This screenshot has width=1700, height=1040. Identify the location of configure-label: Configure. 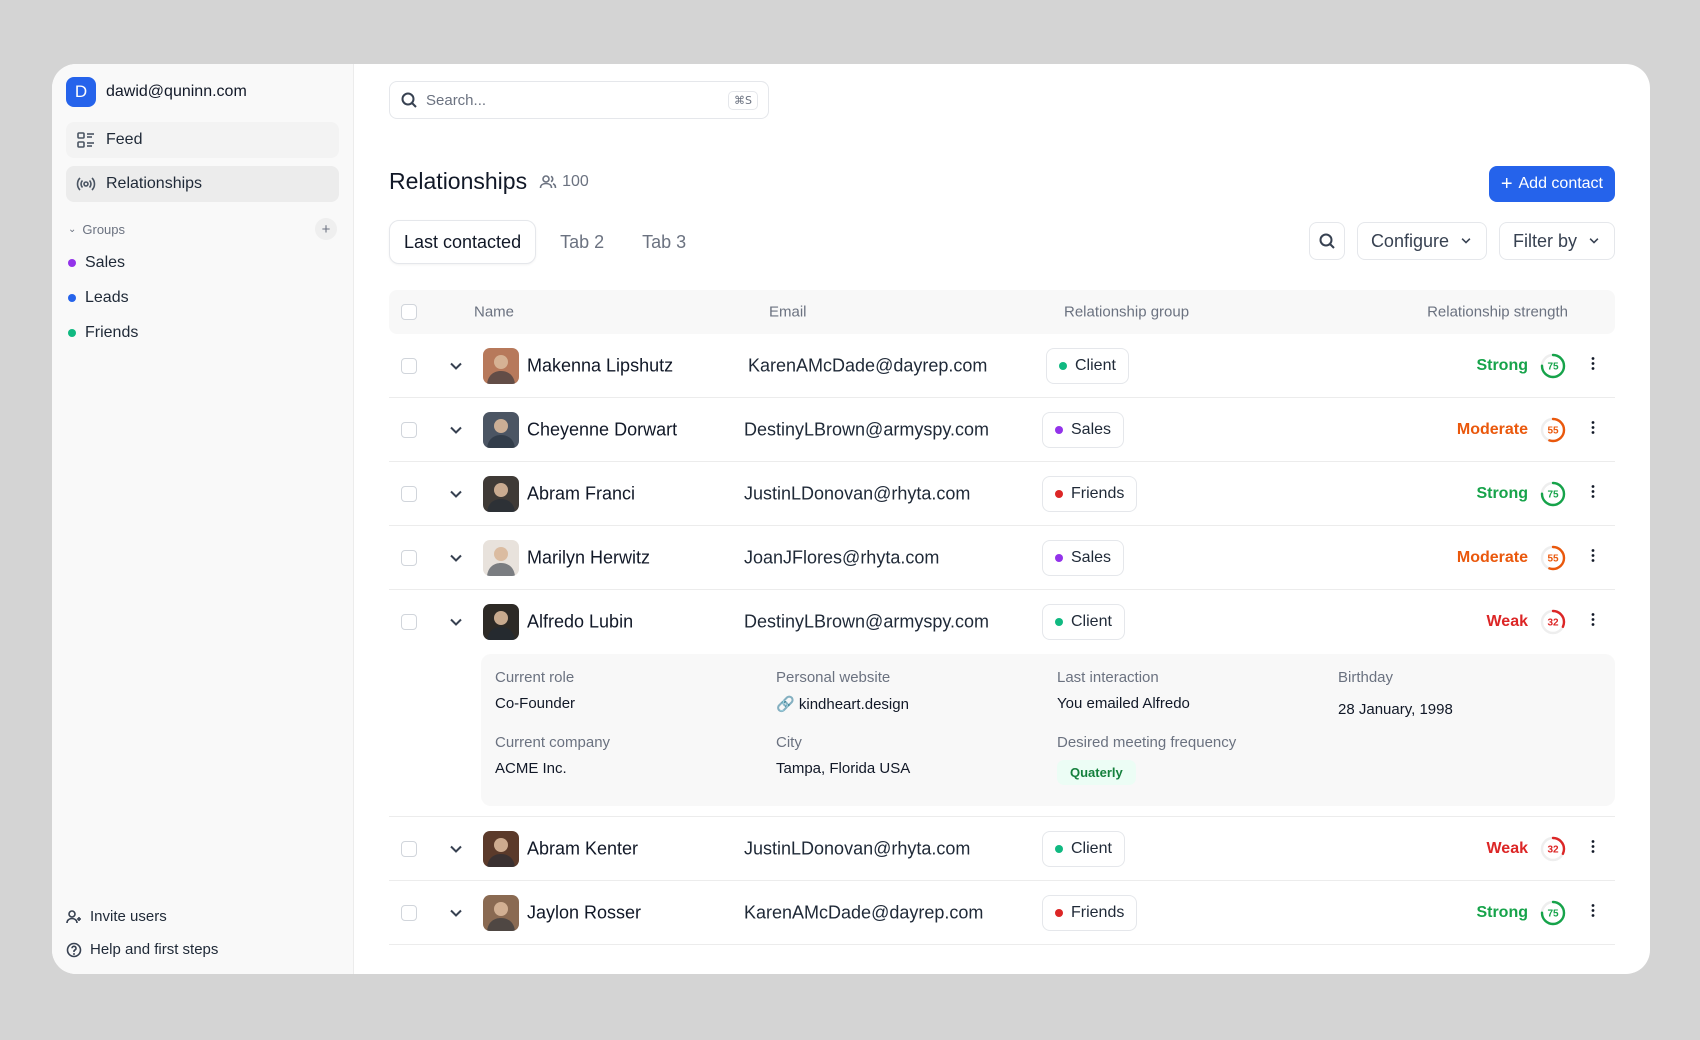
(1409, 240).